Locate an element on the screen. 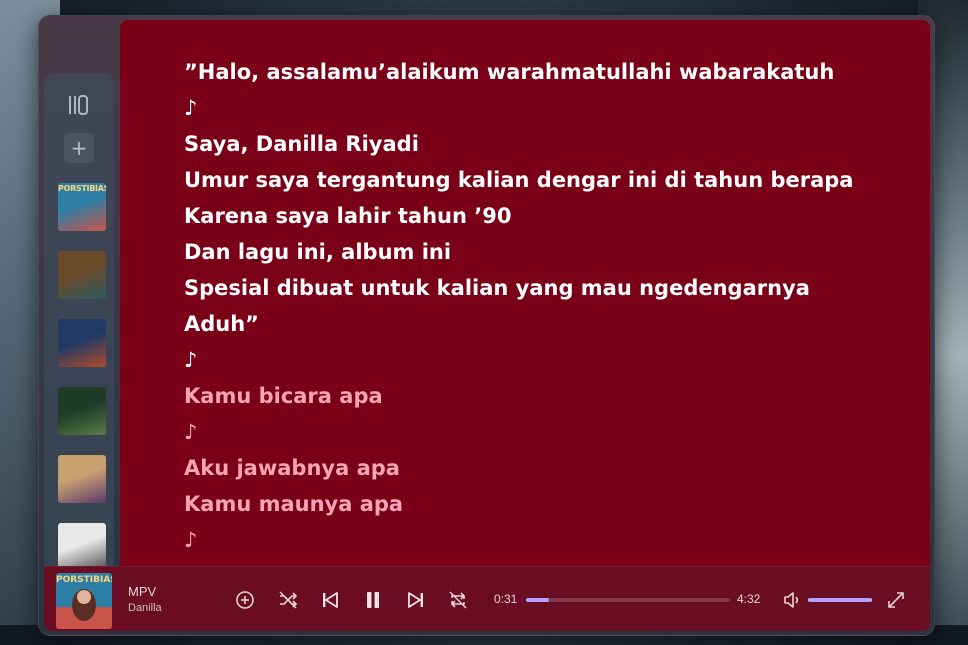 This screenshot has width=968, height=645. volume-slider-fill is located at coordinates (840, 600).